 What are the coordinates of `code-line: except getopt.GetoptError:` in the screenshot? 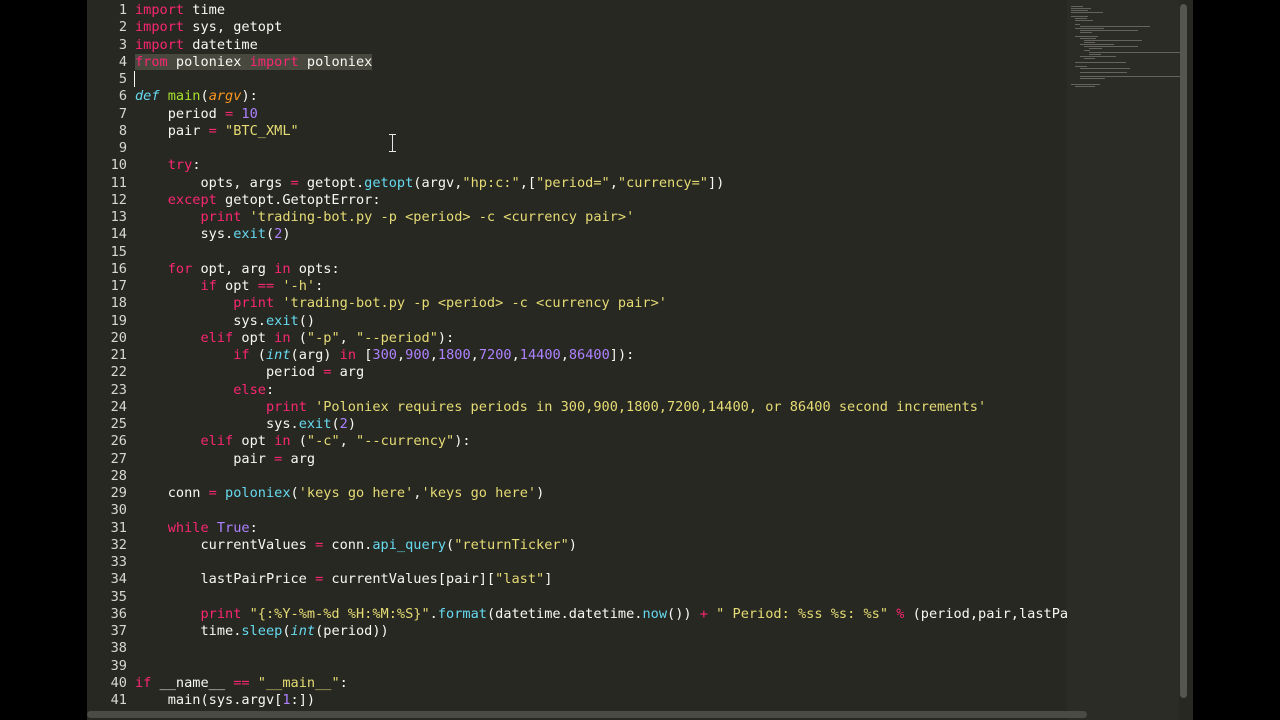 It's located at (601, 200).